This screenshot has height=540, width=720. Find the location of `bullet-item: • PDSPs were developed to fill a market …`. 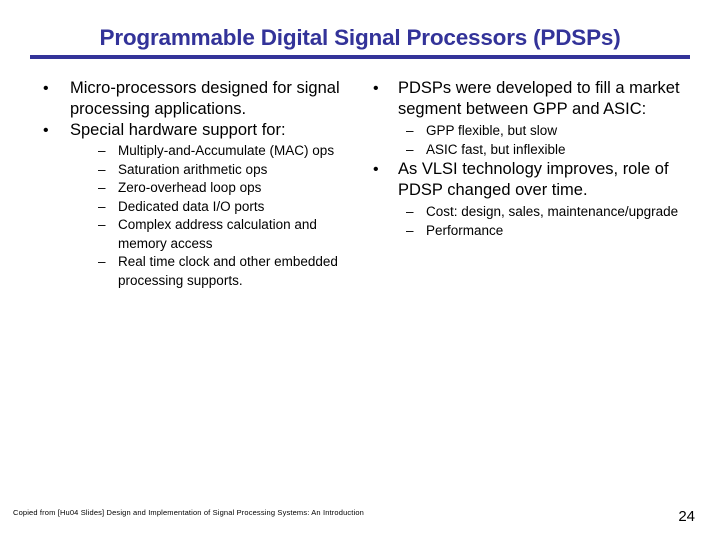

bullet-item: • PDSPs were developed to fill a market … is located at coordinates (529, 118).